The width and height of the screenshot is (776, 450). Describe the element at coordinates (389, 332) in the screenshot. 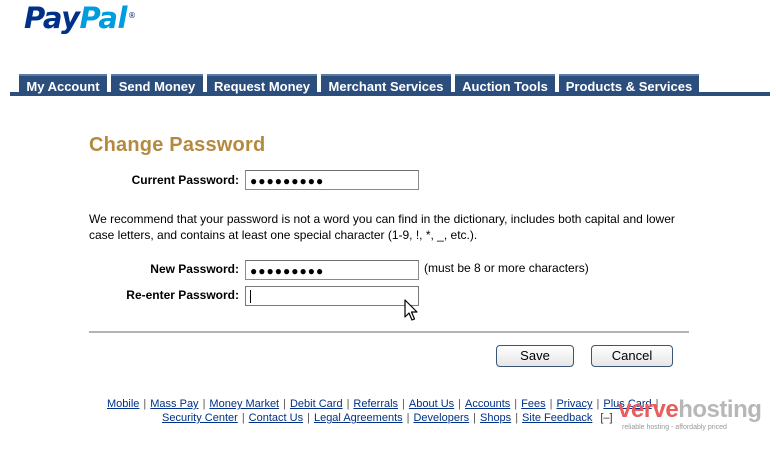

I see `form-divider` at that location.